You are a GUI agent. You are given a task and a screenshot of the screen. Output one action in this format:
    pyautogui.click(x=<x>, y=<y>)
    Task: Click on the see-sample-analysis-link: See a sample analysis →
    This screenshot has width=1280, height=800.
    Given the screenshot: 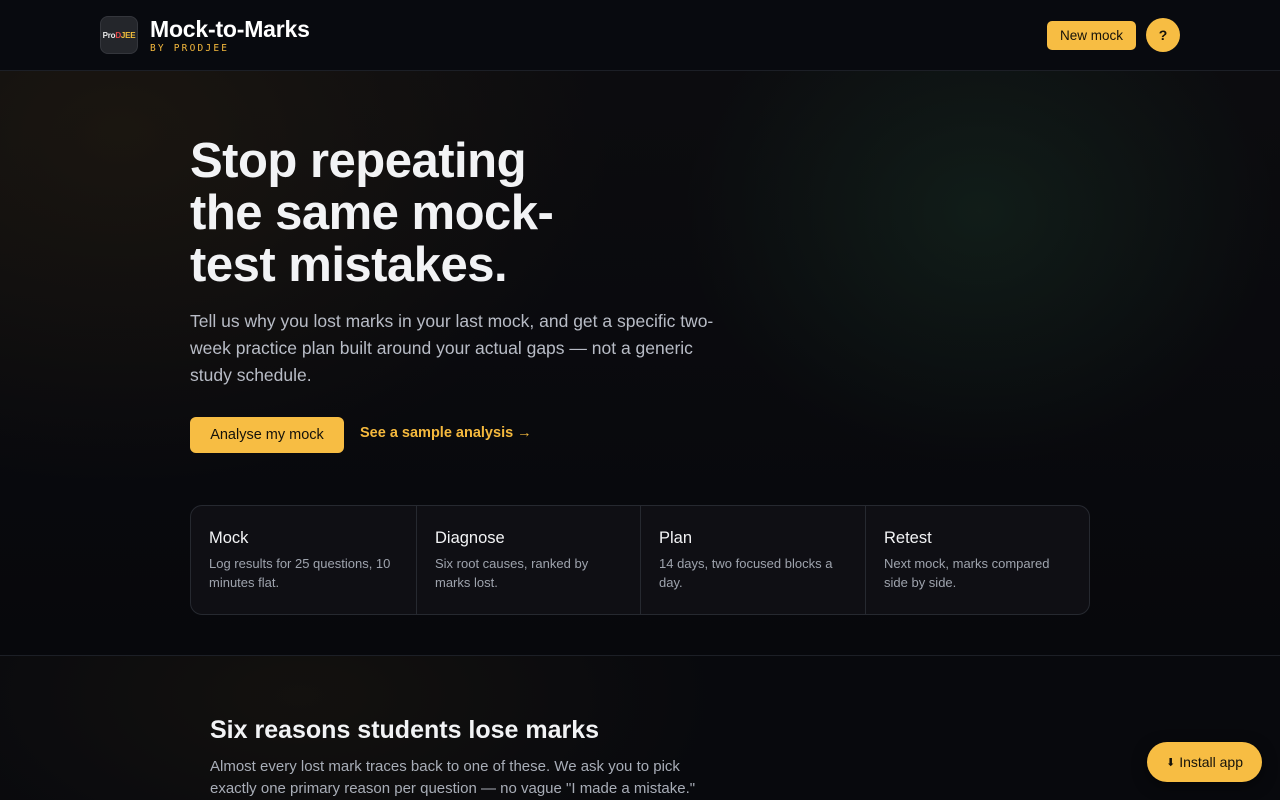 What is the action you would take?
    pyautogui.click(x=446, y=433)
    